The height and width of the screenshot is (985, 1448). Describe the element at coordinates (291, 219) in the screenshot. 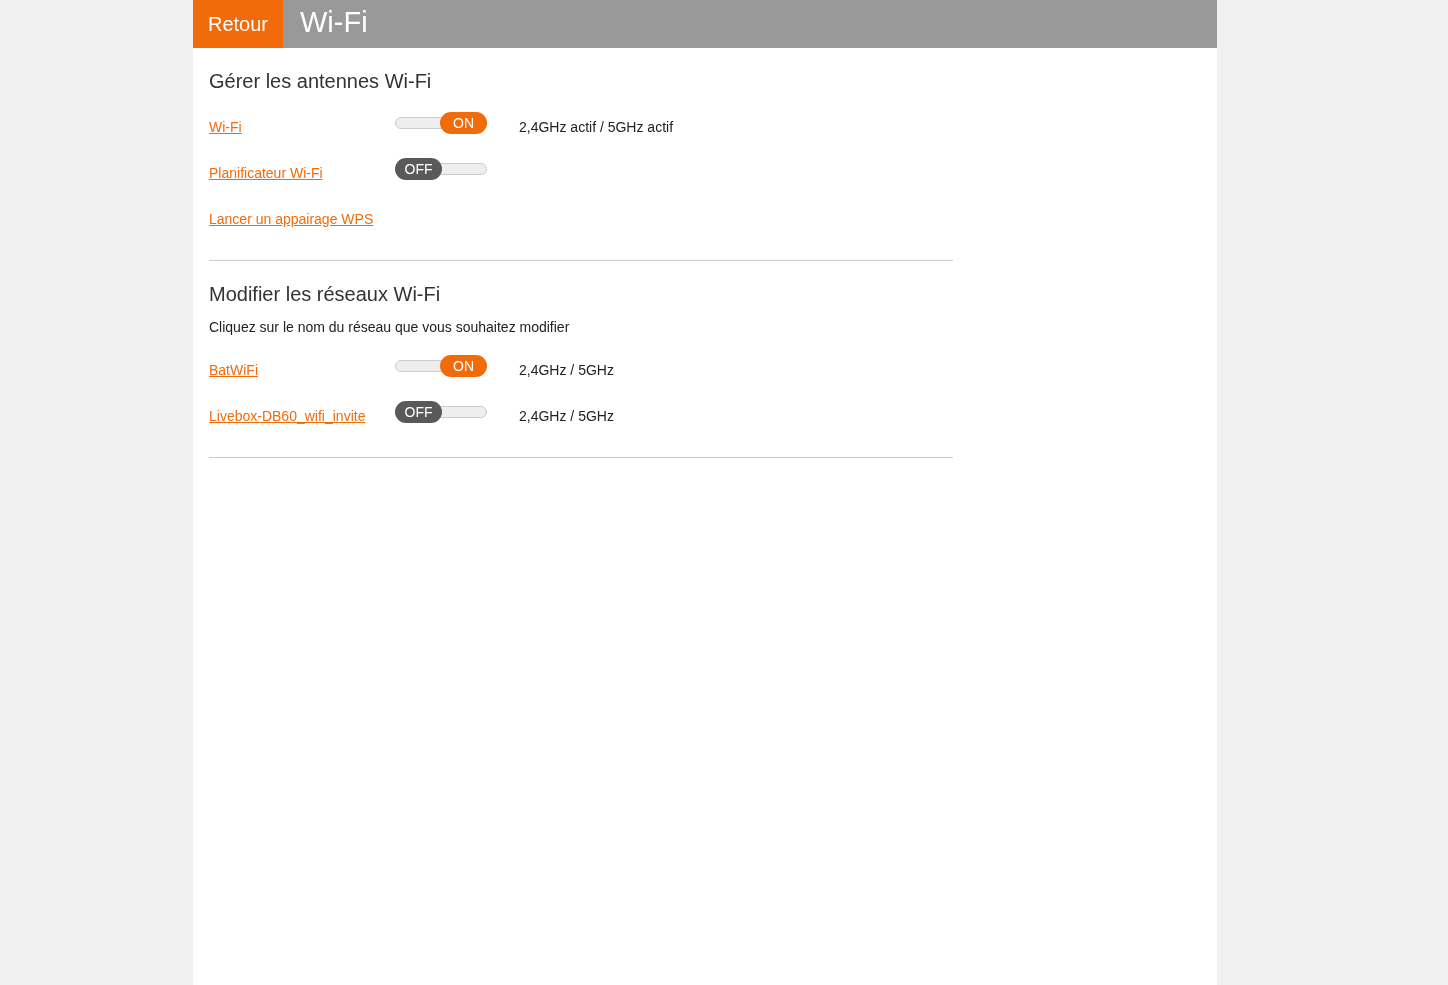

I see `setting-link: Lancer un appairage WPS` at that location.